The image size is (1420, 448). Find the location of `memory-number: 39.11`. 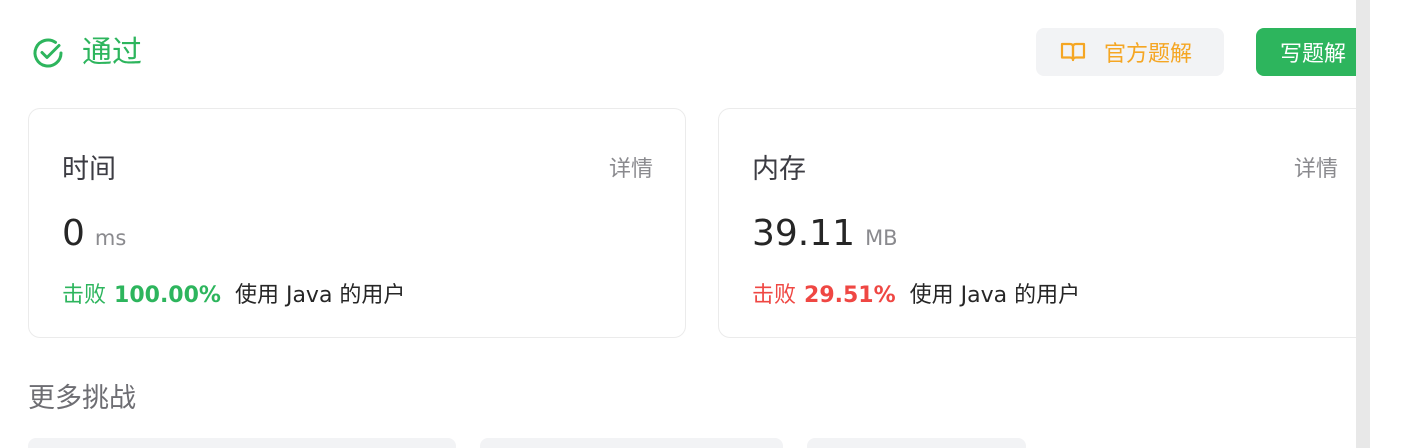

memory-number: 39.11 is located at coordinates (804, 233).